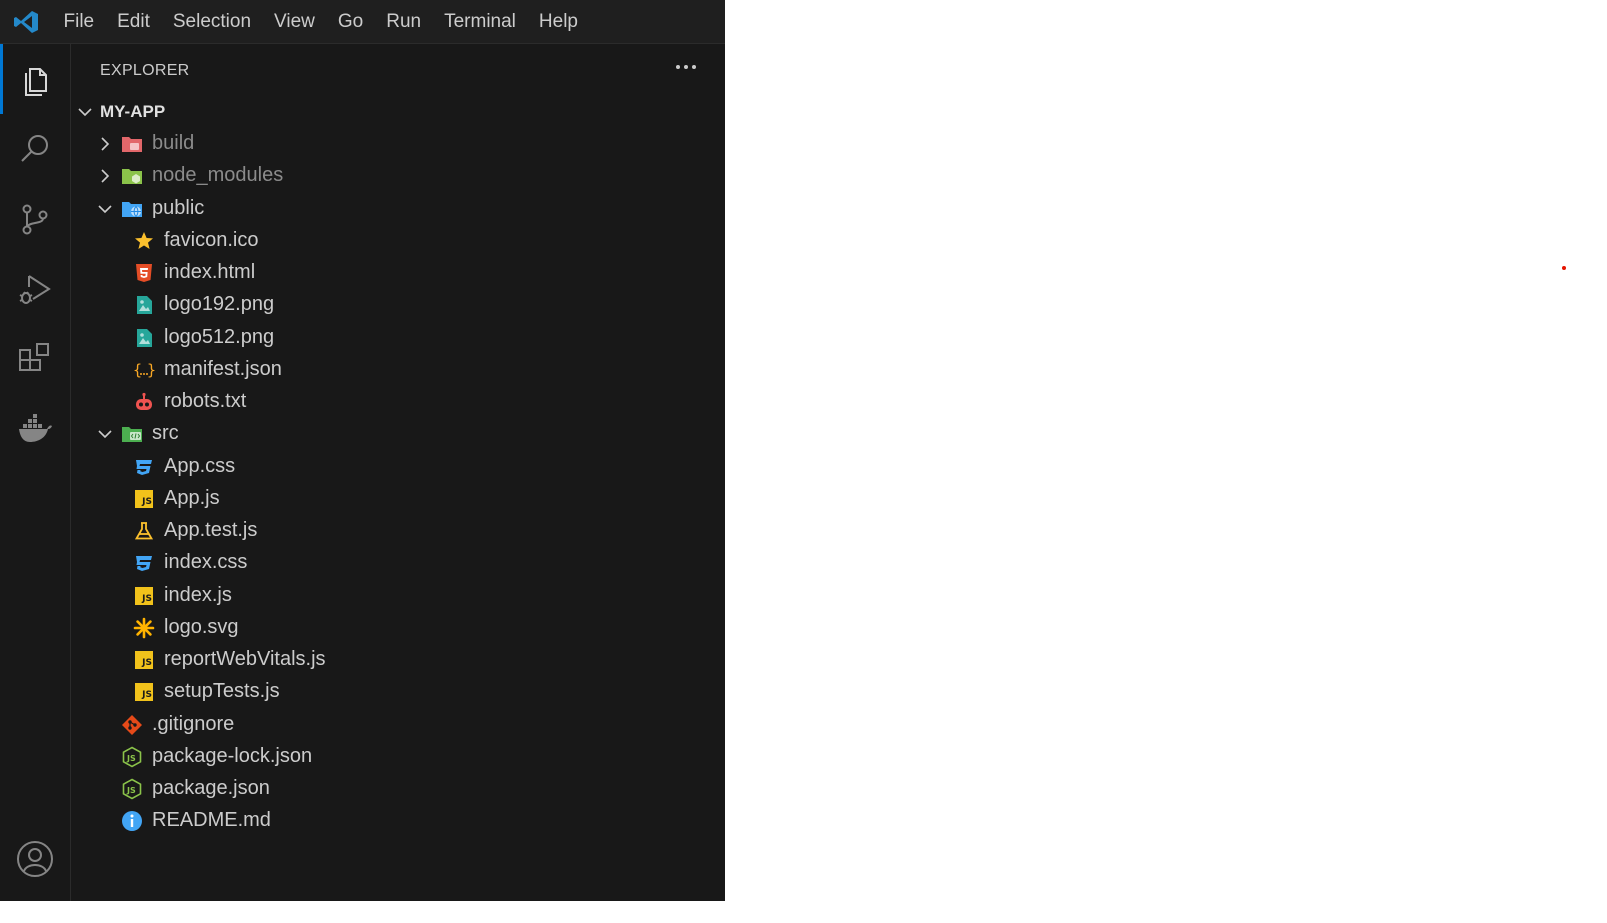 The image size is (1607, 923). What do you see at coordinates (480, 21) in the screenshot?
I see `menu-terminal: Terminal` at bounding box center [480, 21].